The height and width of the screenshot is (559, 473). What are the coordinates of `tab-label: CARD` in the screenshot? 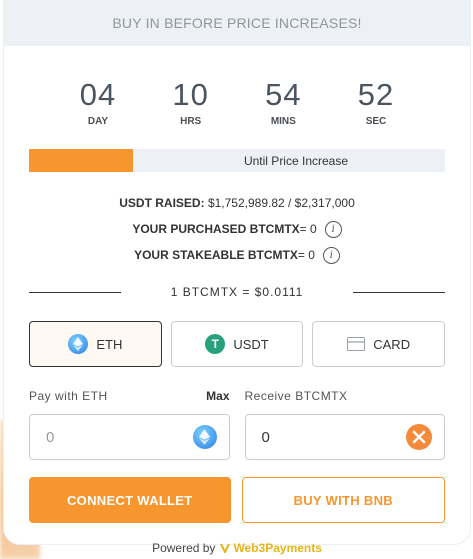 It's located at (392, 344).